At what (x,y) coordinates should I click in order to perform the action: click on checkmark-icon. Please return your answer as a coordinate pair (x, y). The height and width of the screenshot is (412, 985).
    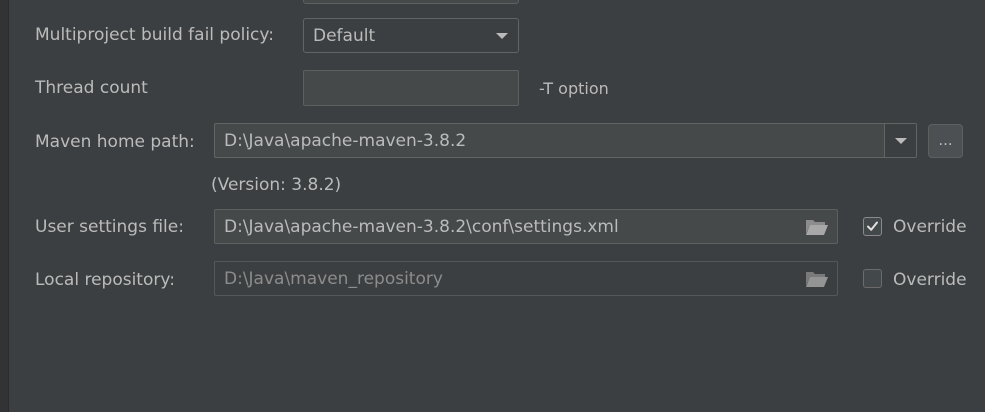
    Looking at the image, I should click on (872, 226).